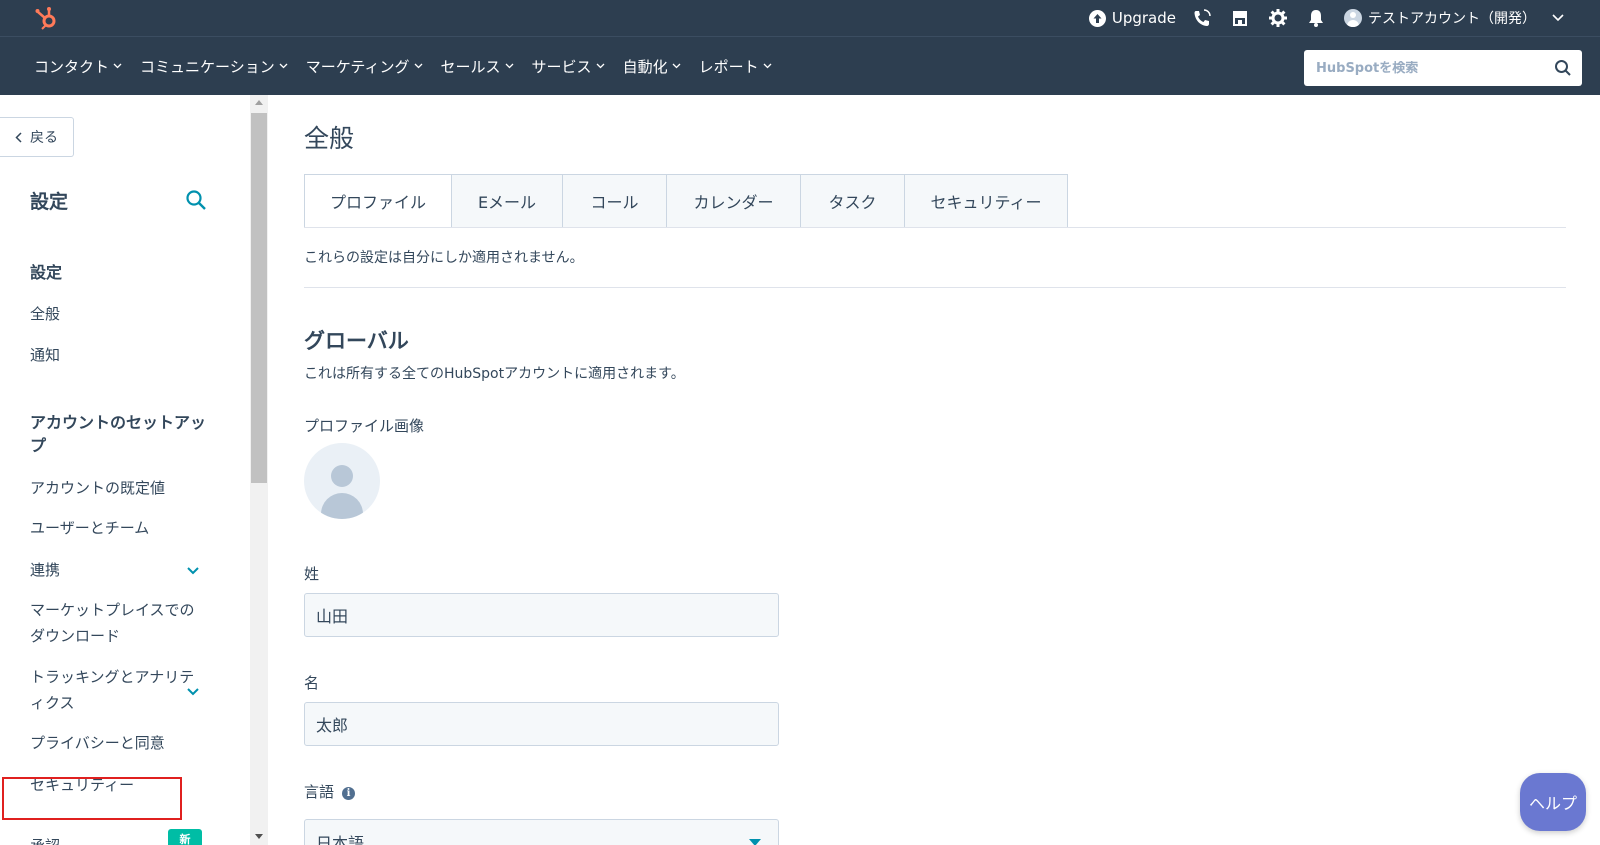 The width and height of the screenshot is (1600, 845). I want to click on sidebar-item-integrations: 連携, so click(115, 570).